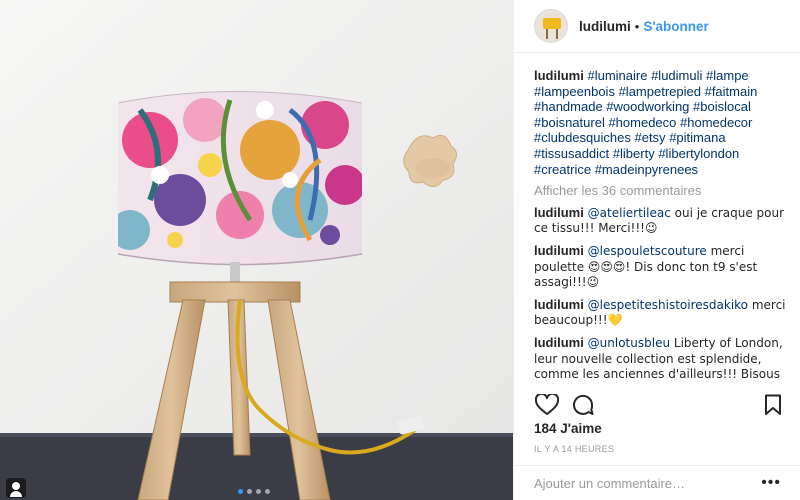 The image size is (800, 500). What do you see at coordinates (646, 169) in the screenshot?
I see `hashtag-link: #madeinpyrenees` at bounding box center [646, 169].